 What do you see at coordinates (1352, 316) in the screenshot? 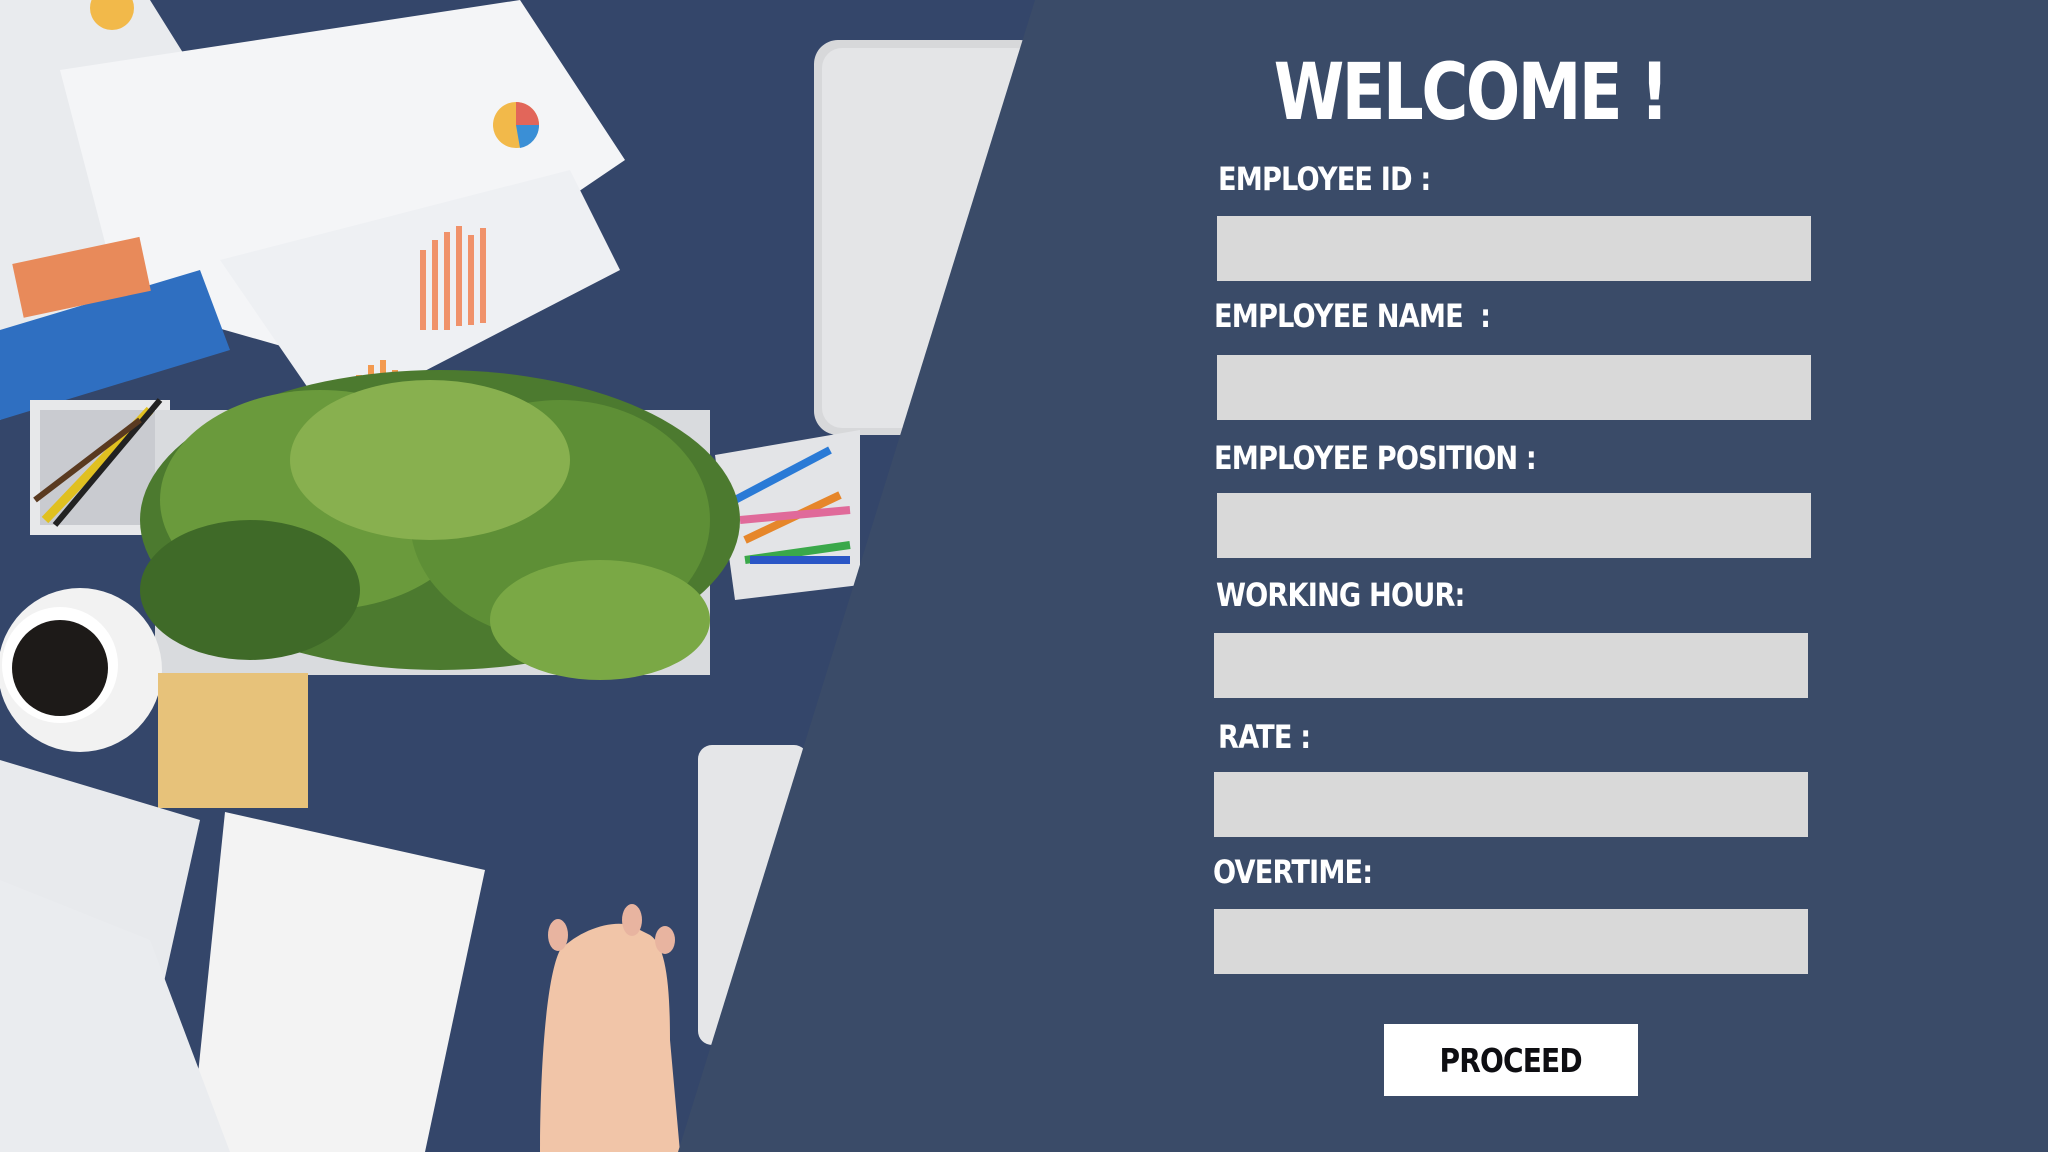
I see `employee-name-label: EMPLOYEE NAME :` at bounding box center [1352, 316].